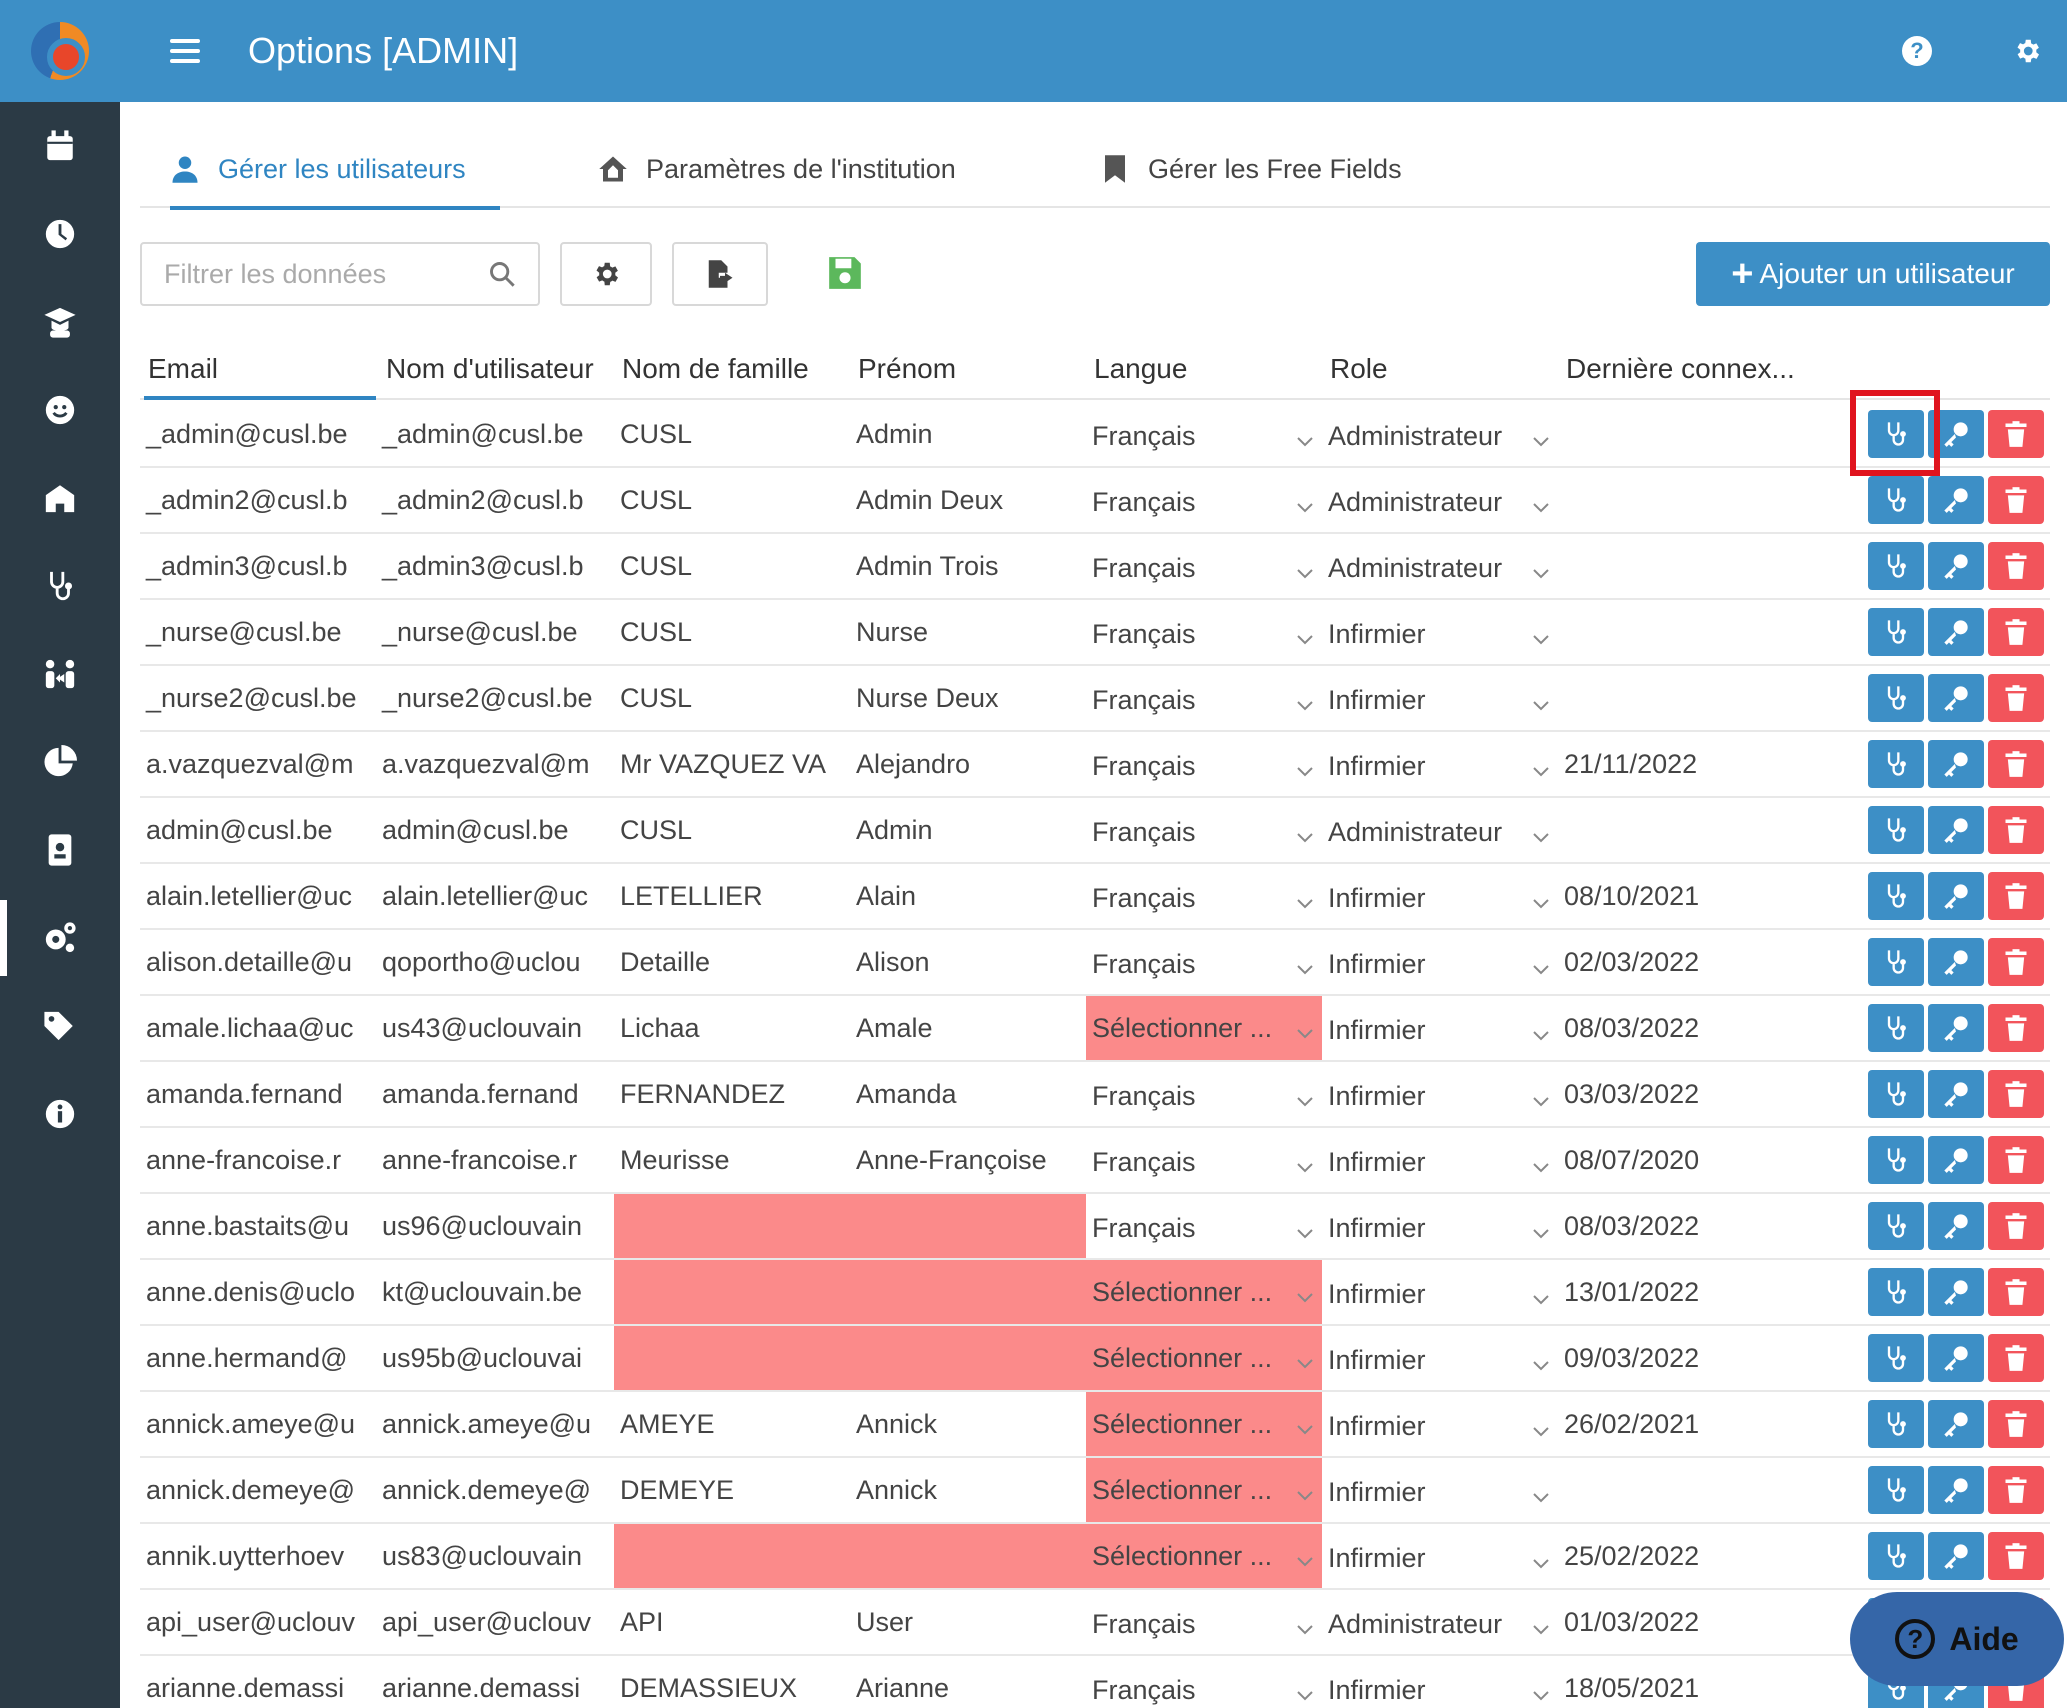 The image size is (2067, 1708). I want to click on sidebar-item-tags, so click(60, 1026).